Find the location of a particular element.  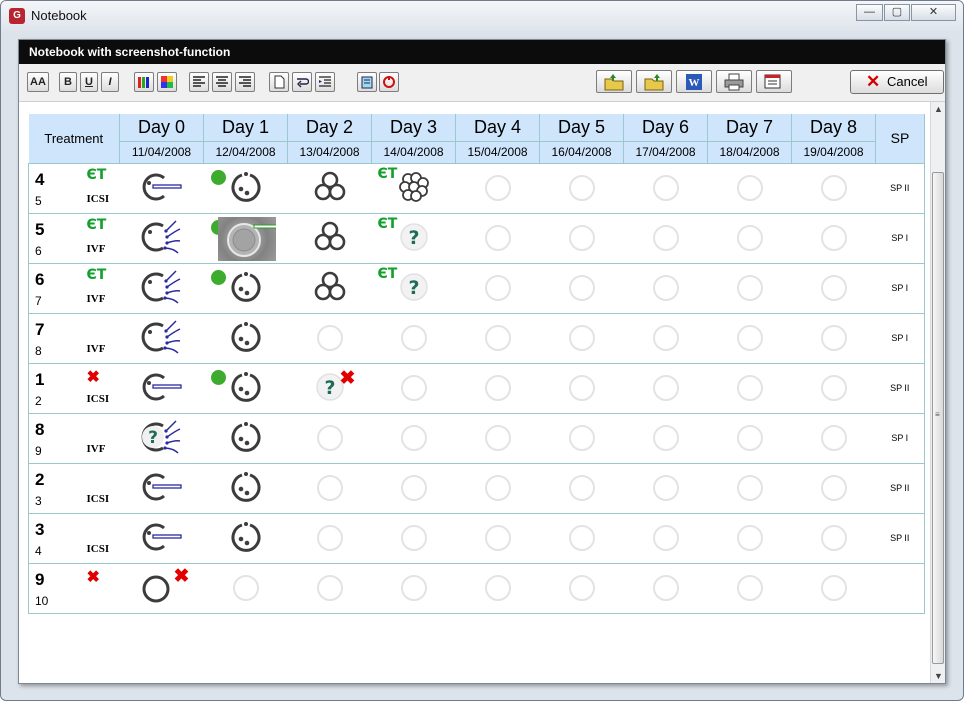

text-color-button is located at coordinates (144, 82).